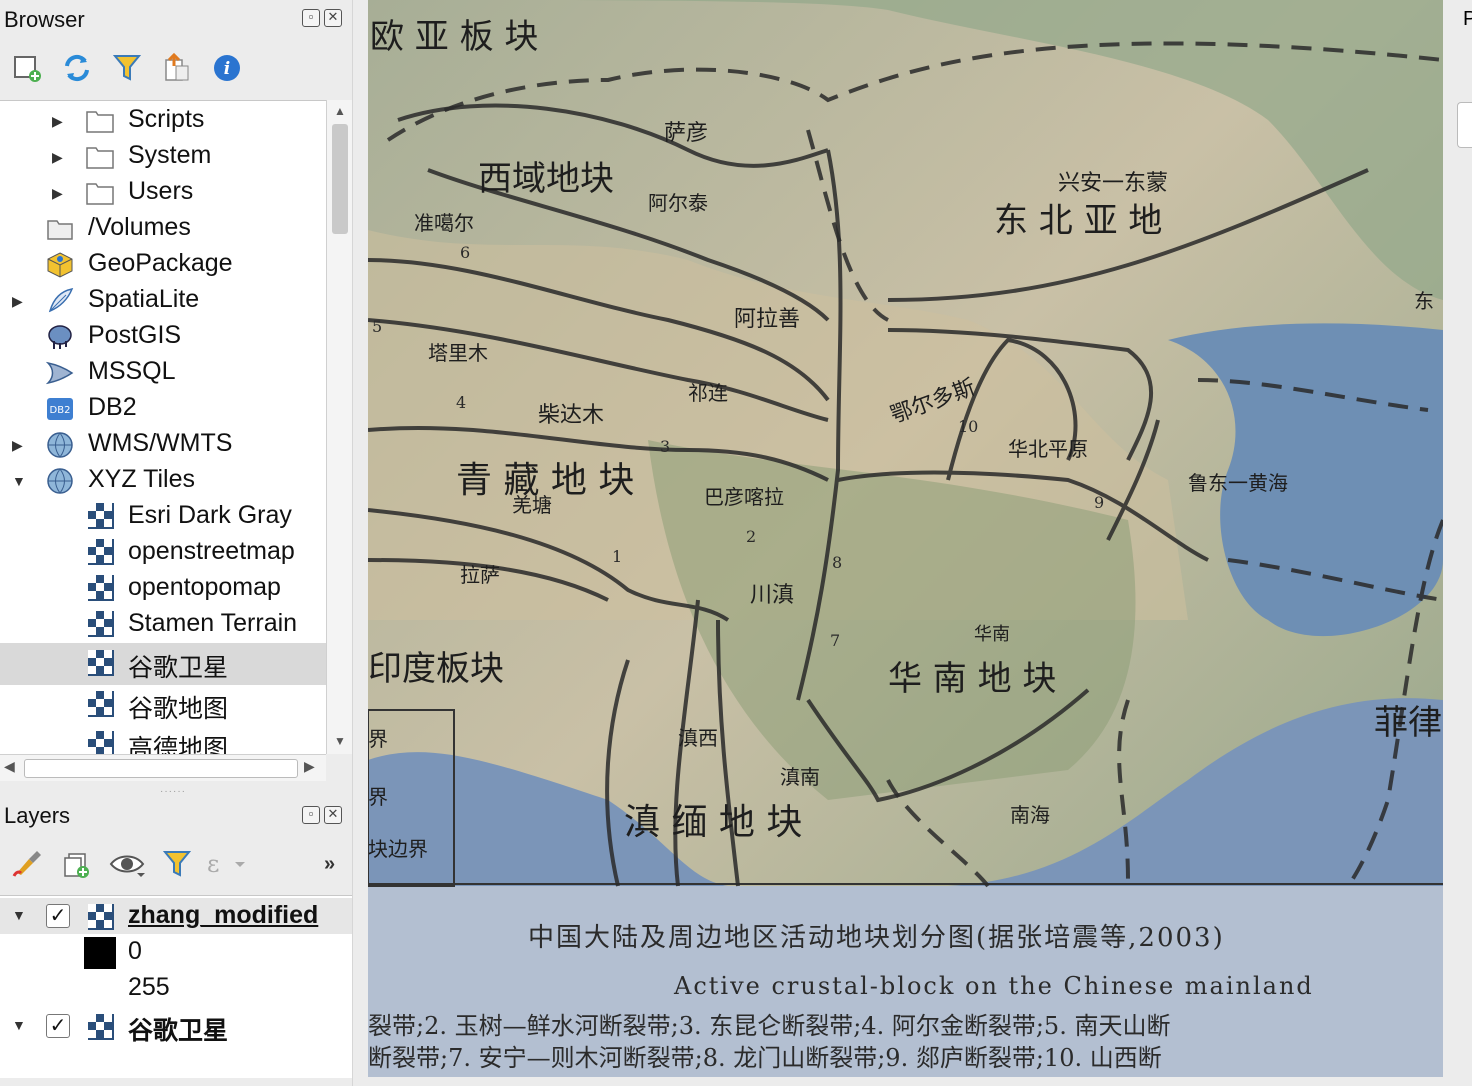  Describe the element at coordinates (339, 427) in the screenshot. I see `browser-vertical-scrollbar: ▲ ▼` at that location.